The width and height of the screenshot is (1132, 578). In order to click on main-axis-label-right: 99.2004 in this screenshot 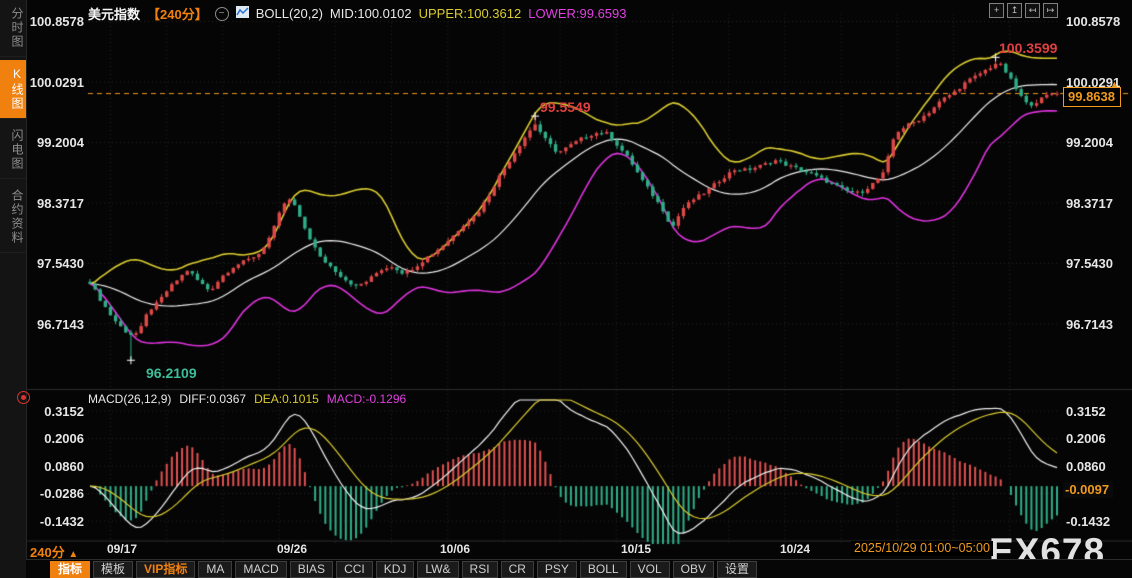, I will do `click(1089, 142)`.